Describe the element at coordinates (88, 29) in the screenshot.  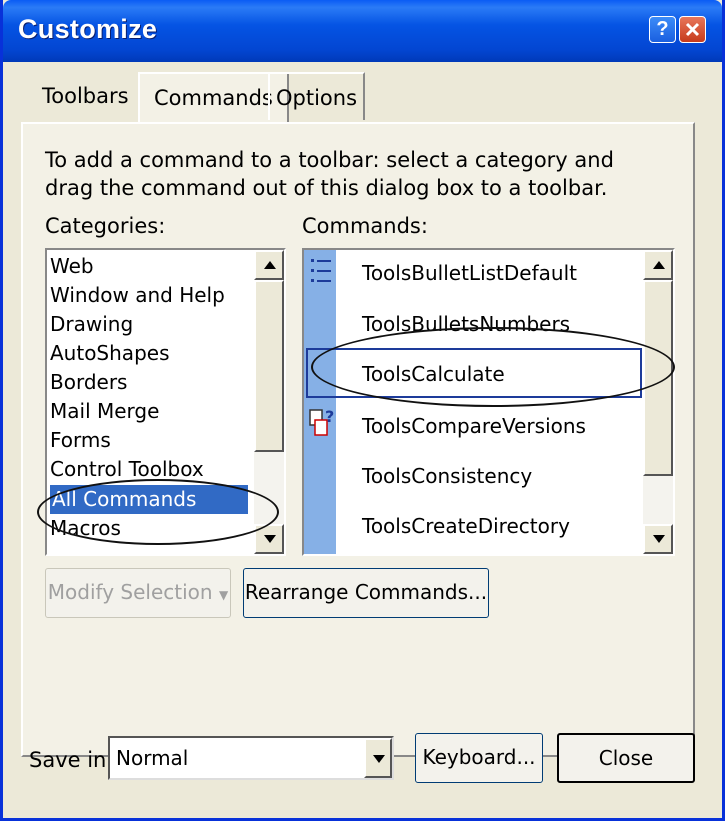
I see `window-title: Customize` at that location.